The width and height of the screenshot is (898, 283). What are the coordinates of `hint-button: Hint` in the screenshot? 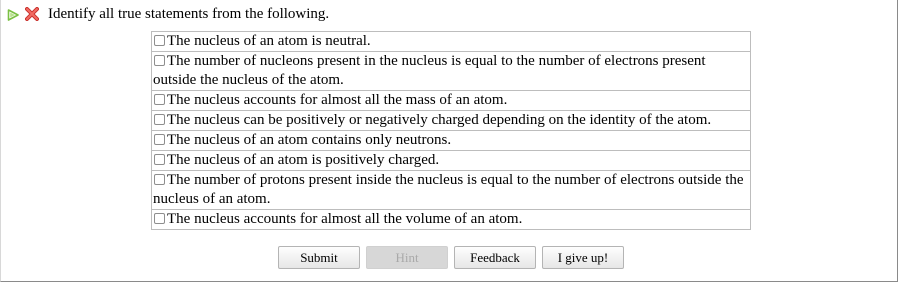 It's located at (407, 257).